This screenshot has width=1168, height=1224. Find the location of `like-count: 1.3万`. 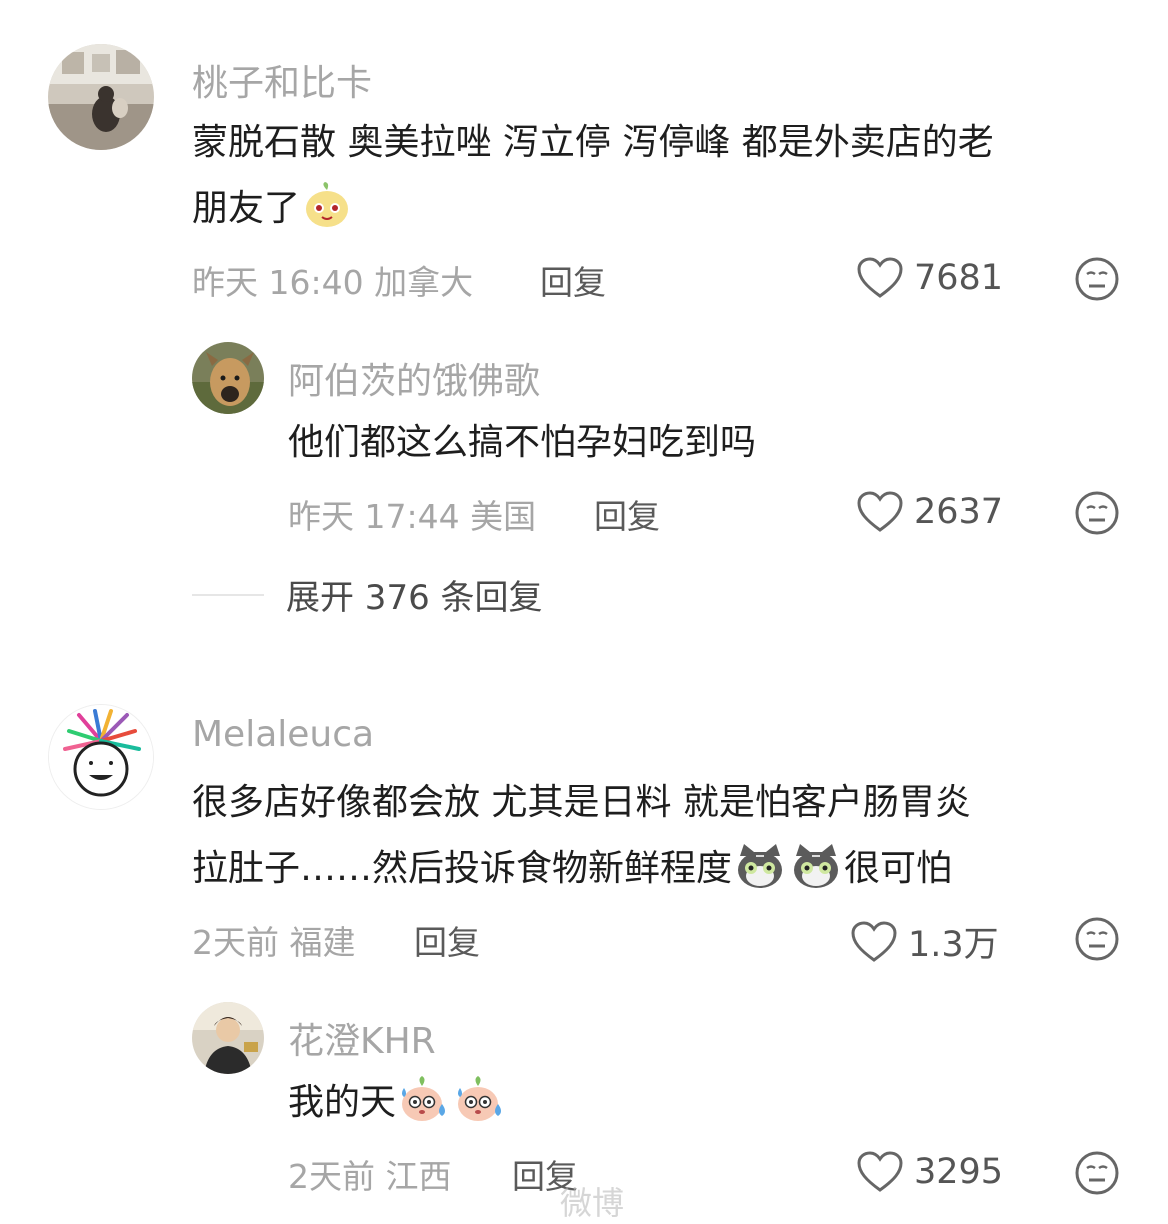

like-count: 1.3万 is located at coordinates (953, 945).